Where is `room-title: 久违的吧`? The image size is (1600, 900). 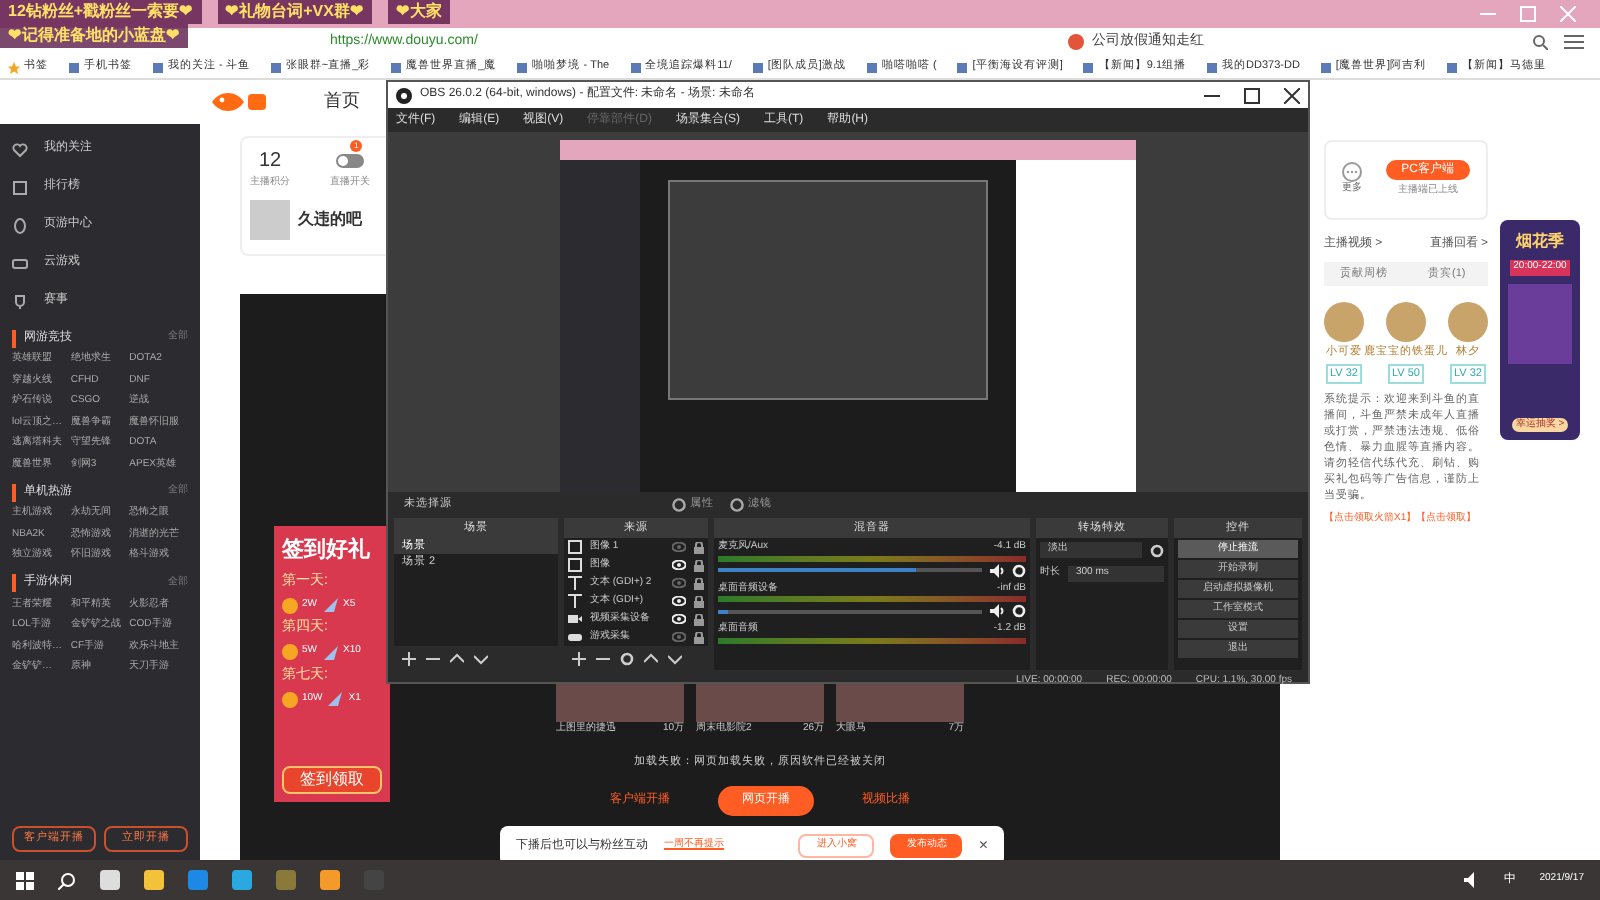 room-title: 久违的吧 is located at coordinates (330, 219).